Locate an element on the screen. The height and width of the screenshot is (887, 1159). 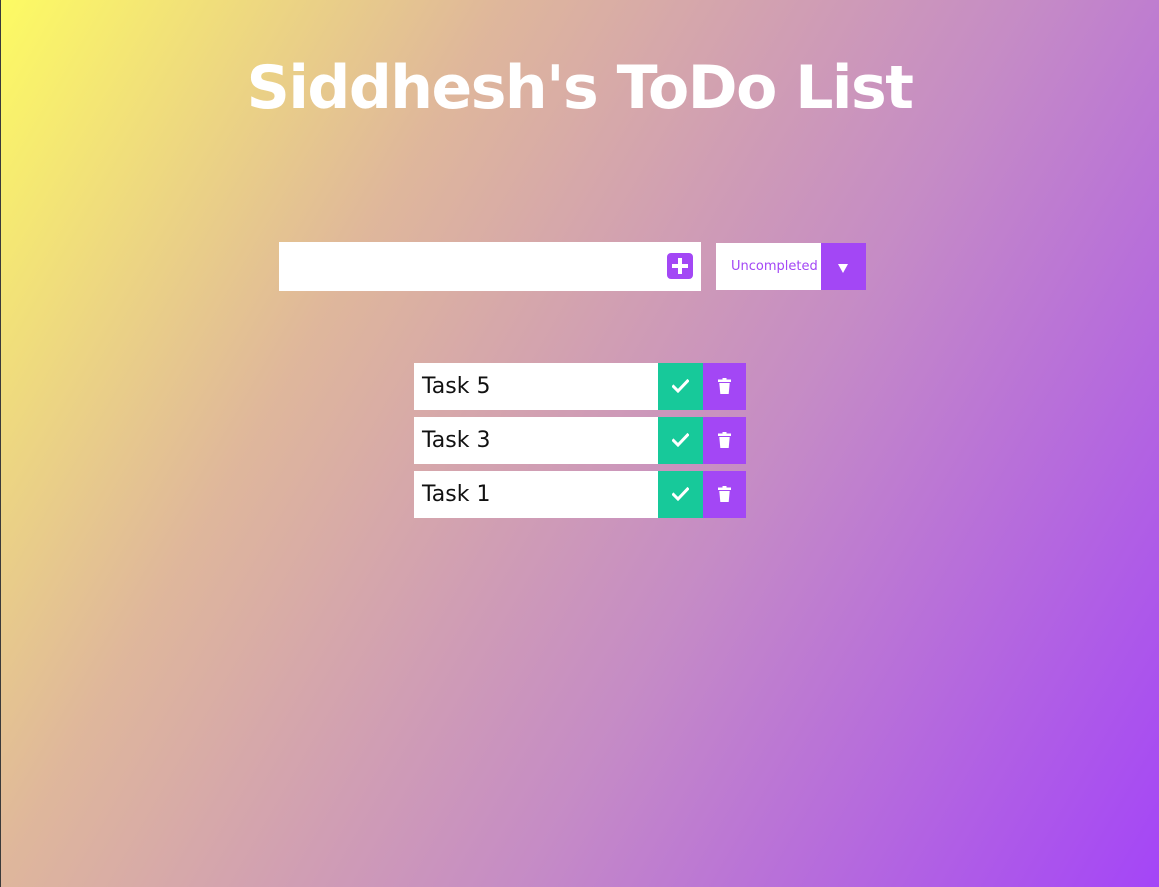
add-todo-button is located at coordinates (680, 266).